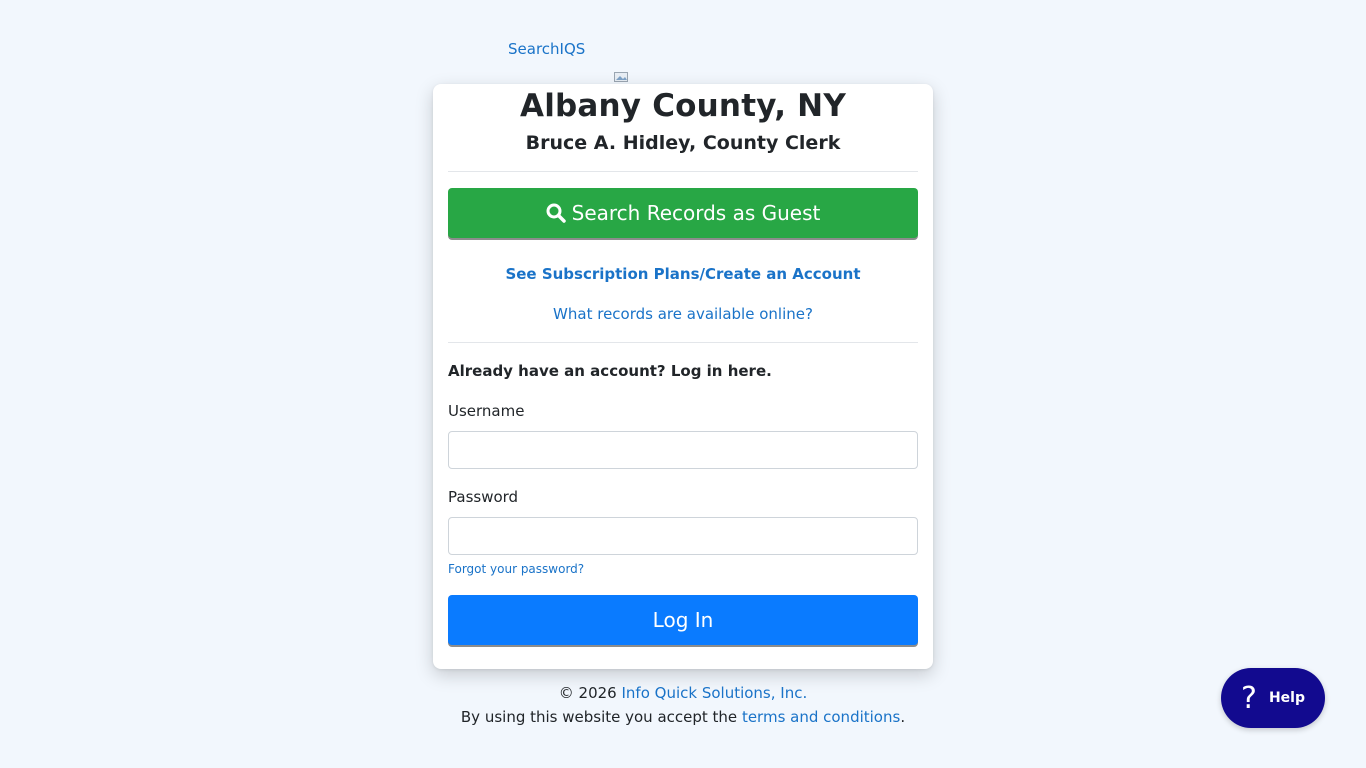 The image size is (1366, 768). I want to click on search-as-guest-button: Search Records as Guest, so click(683, 213).